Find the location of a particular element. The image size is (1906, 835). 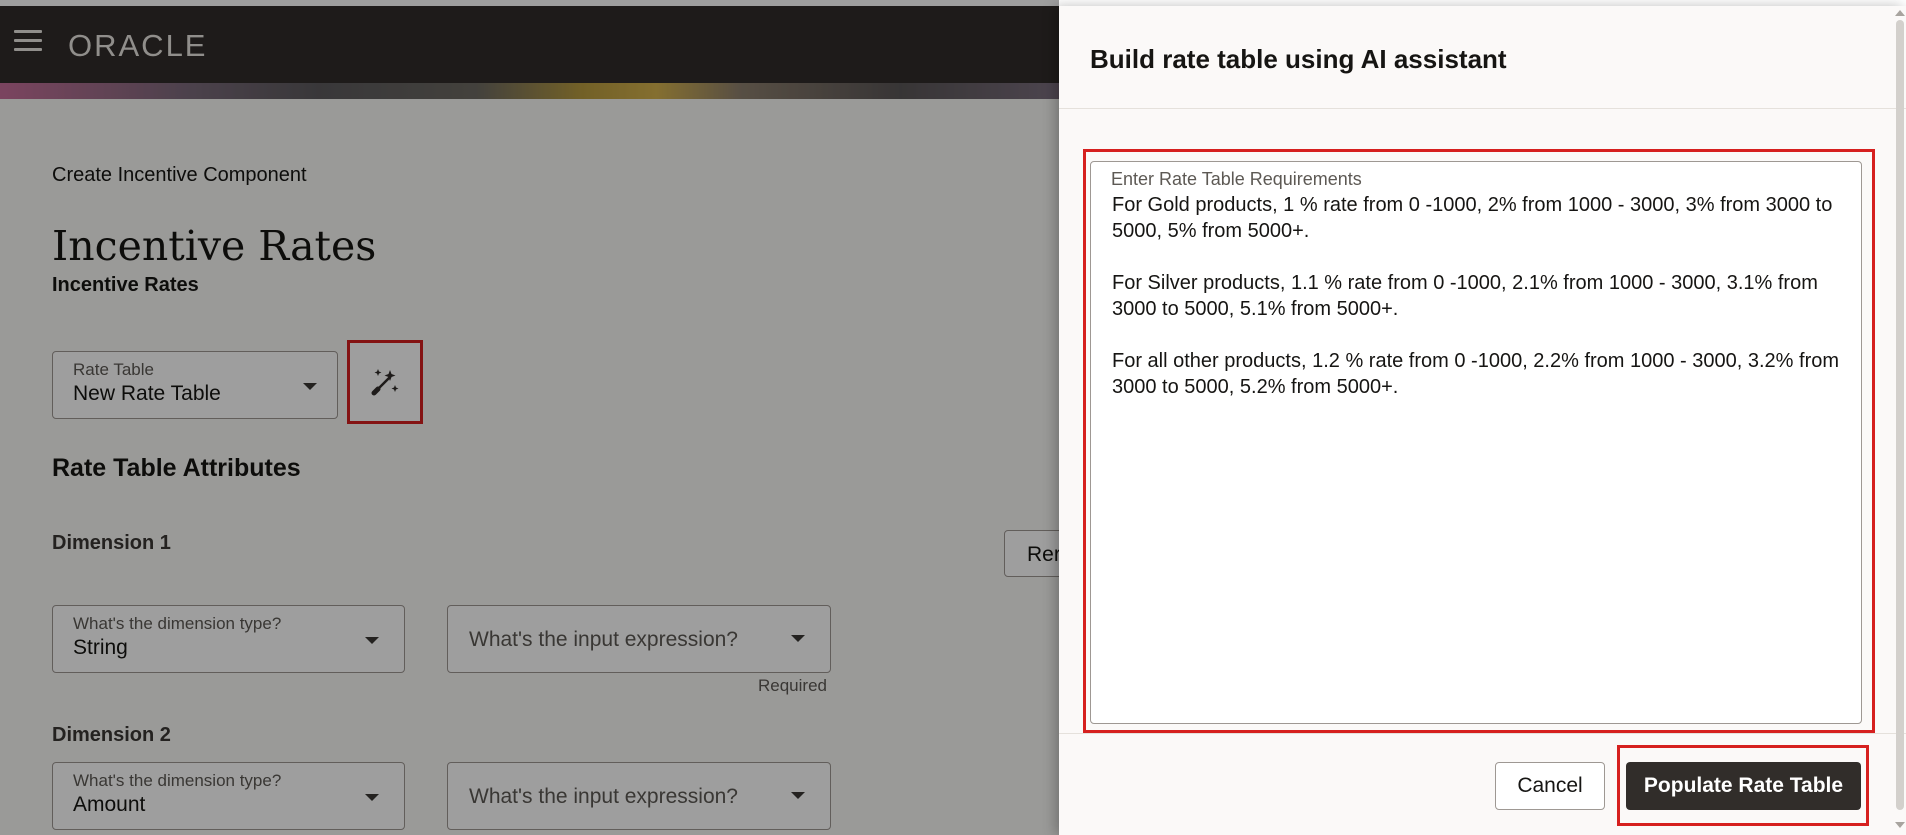

drawer-footer-divider is located at coordinates (1482, 733).